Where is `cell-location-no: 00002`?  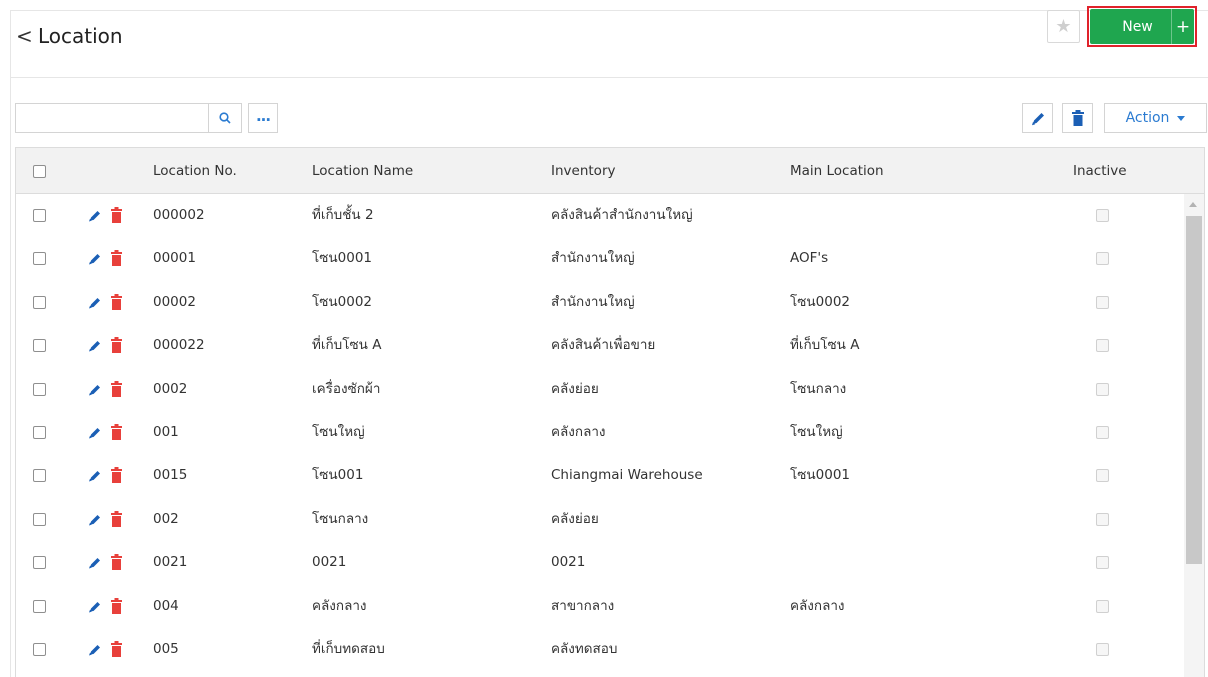
cell-location-no: 00002 is located at coordinates (174, 301).